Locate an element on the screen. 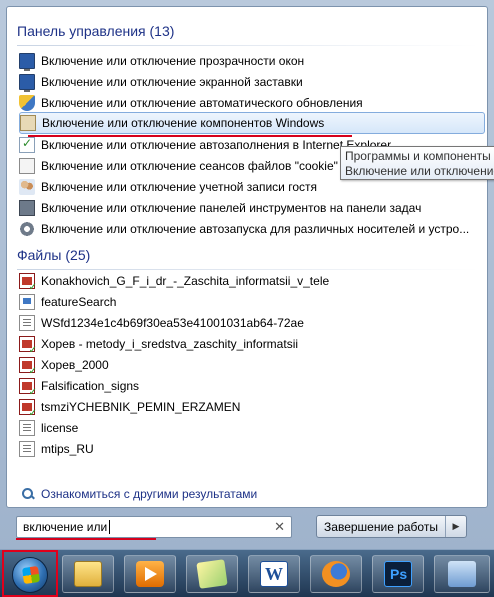 This screenshot has height=597, width=494. text-caret is located at coordinates (110, 527).